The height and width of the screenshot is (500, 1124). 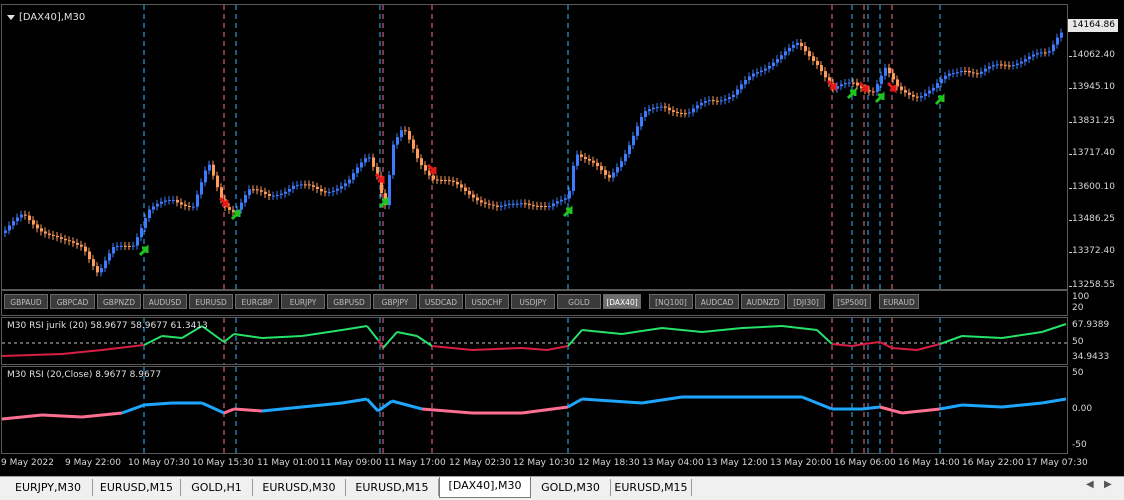 What do you see at coordinates (533, 301) in the screenshot?
I see `symbol-button-usdjpy: USDJPY` at bounding box center [533, 301].